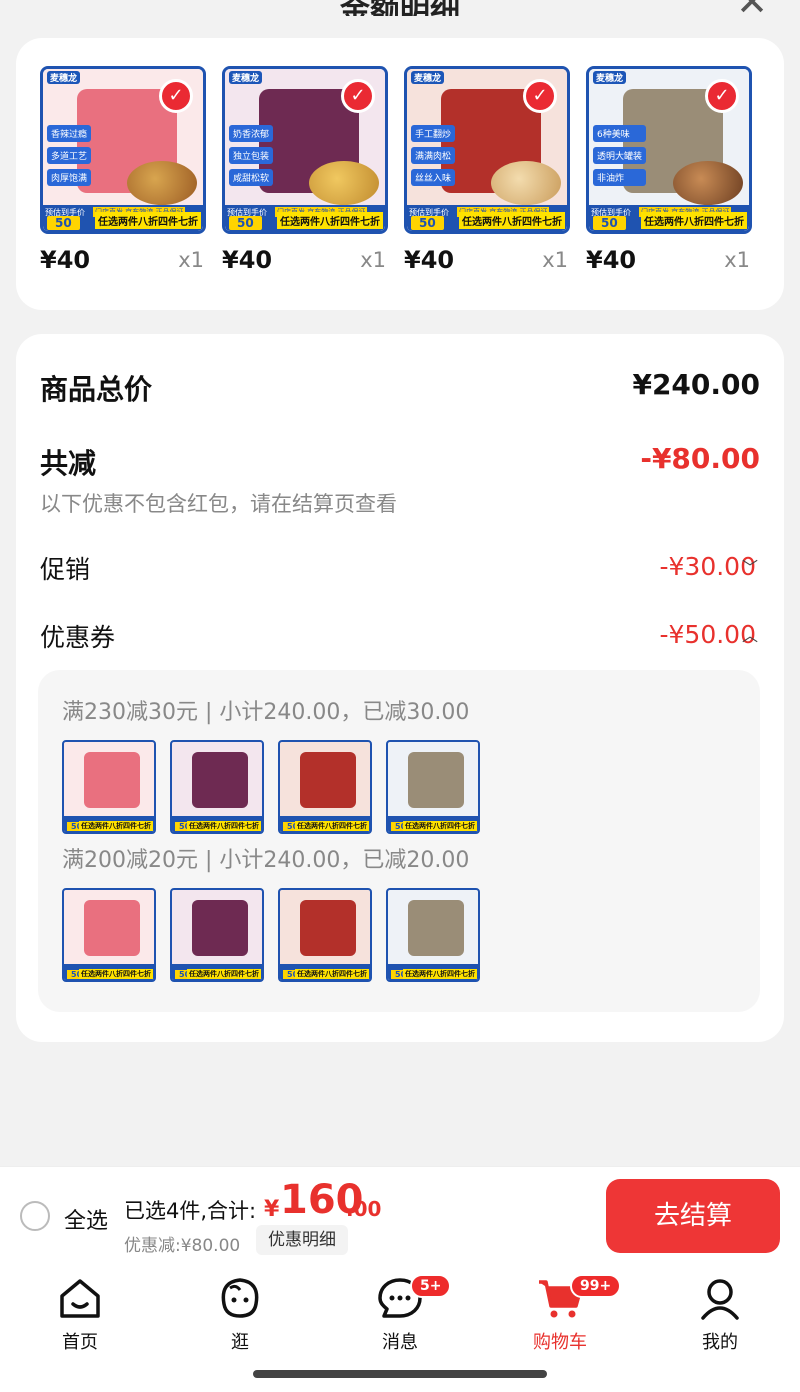 The height and width of the screenshot is (1392, 800). What do you see at coordinates (266, 712) in the screenshot?
I see `coupon-rule-line: 满230减30元 | 小计240.00，已减30.00` at bounding box center [266, 712].